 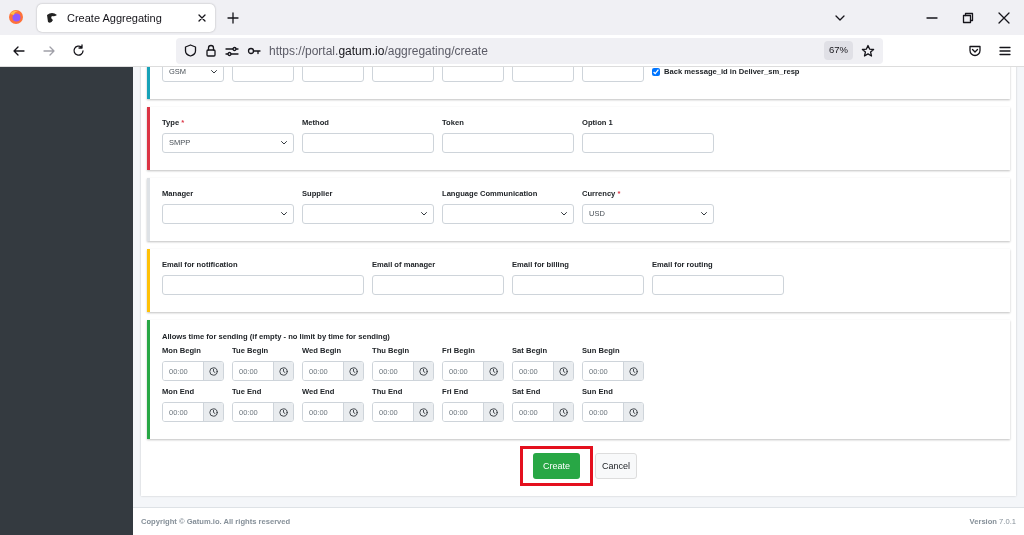 I want to click on shield-icon, so click(x=190, y=50).